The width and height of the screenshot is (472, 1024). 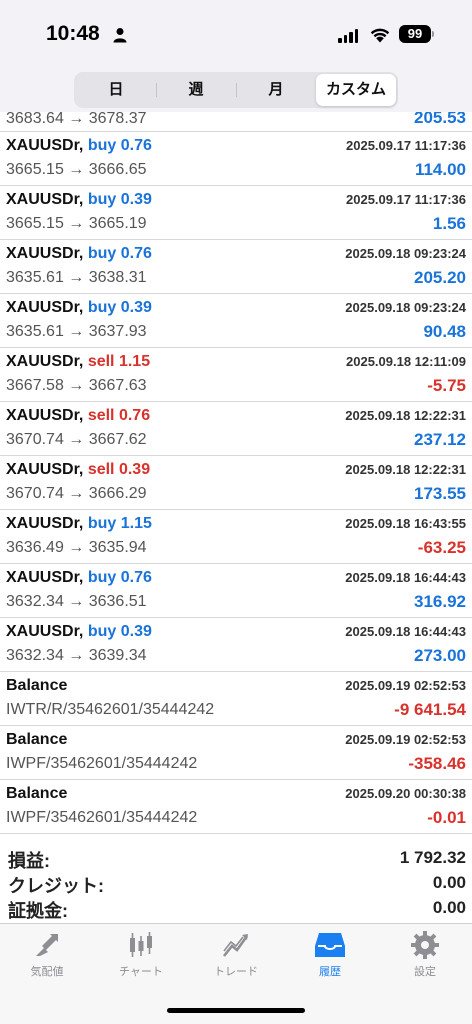 What do you see at coordinates (446, 817) in the screenshot?
I see `deal-profit: -0.01` at bounding box center [446, 817].